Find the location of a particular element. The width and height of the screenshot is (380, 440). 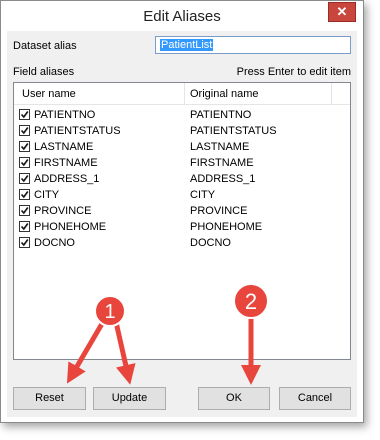

callout-number-2: 2 is located at coordinates (251, 301).